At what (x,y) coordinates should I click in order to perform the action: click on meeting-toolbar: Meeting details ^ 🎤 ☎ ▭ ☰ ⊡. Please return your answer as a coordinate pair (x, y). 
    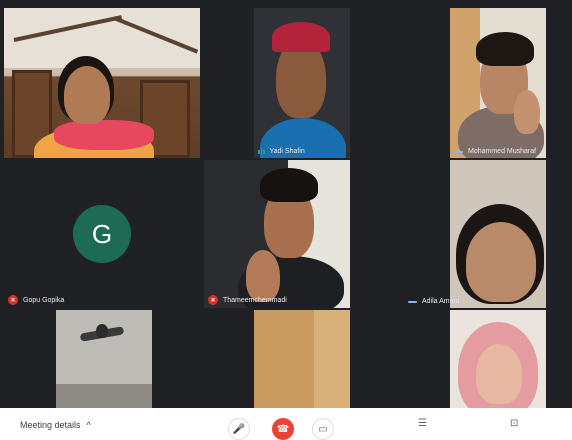
    Looking at the image, I should click on (286, 424).